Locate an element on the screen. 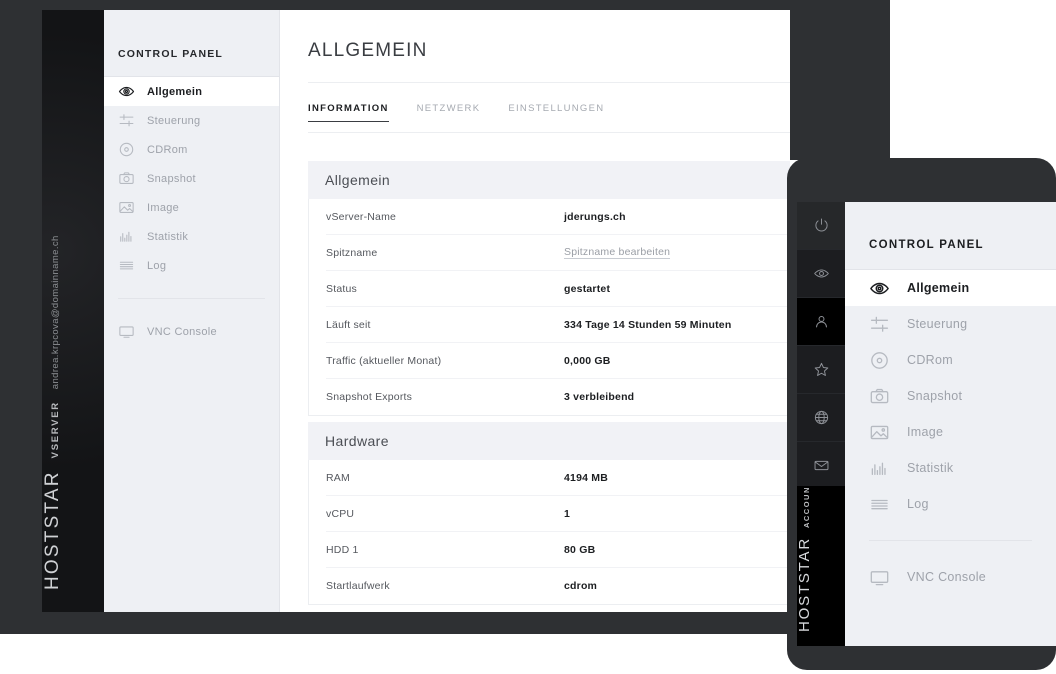 The height and width of the screenshot is (674, 1056). table-row: Status gestartet is located at coordinates (558, 289).